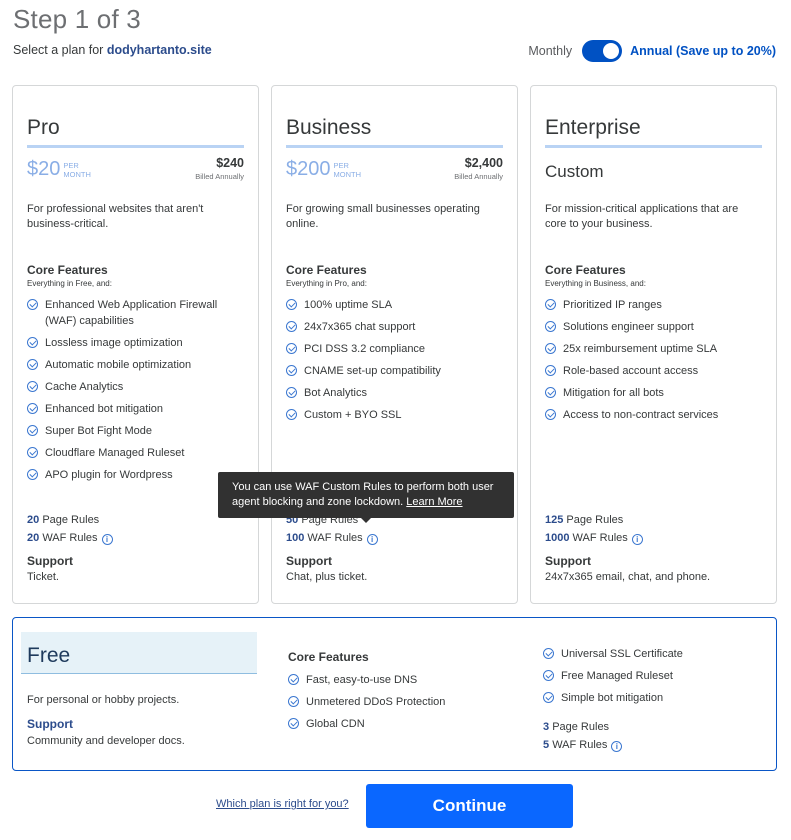 This screenshot has height=840, width=791. What do you see at coordinates (613, 698) in the screenshot?
I see `feature-item: Simple bot mitigation` at bounding box center [613, 698].